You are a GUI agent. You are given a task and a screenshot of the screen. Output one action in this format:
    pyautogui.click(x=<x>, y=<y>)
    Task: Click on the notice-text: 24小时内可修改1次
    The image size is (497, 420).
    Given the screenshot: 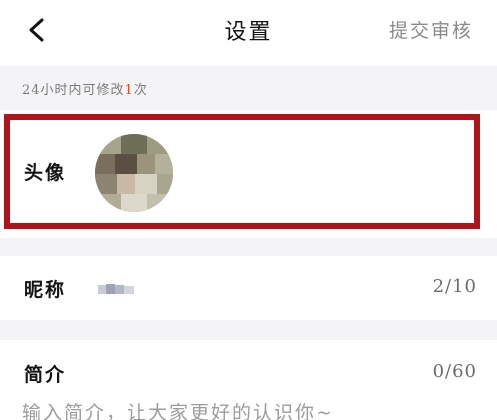 What is the action you would take?
    pyautogui.click(x=85, y=88)
    